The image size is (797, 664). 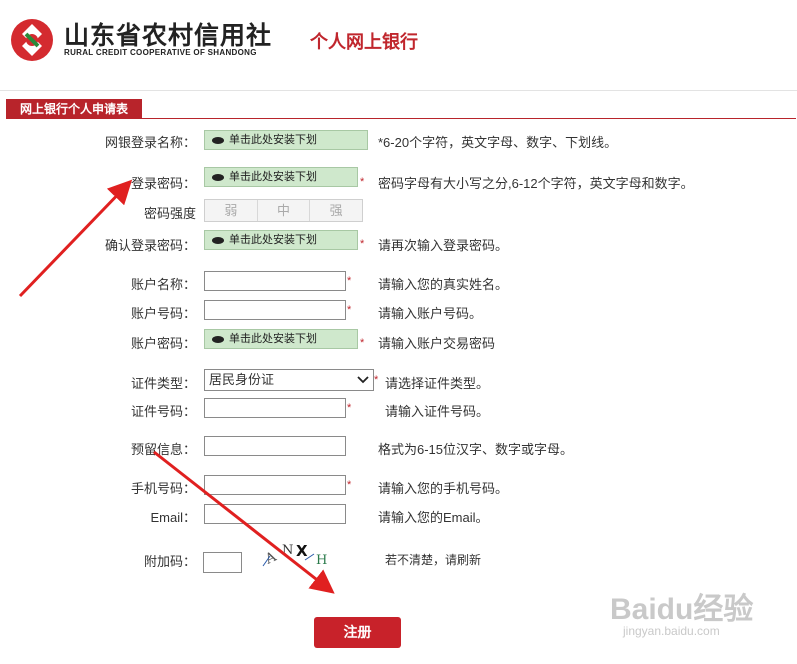 What do you see at coordinates (74, 109) in the screenshot?
I see `section-tab: 网上银行个人申请表` at bounding box center [74, 109].